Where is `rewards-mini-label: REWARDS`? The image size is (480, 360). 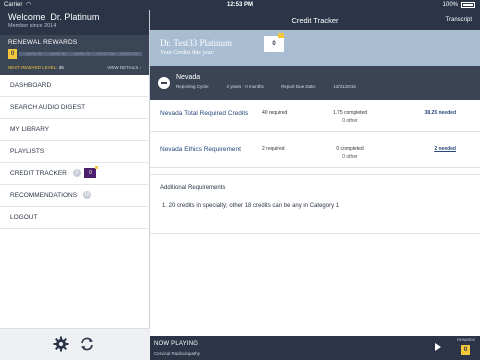 rewards-mini-label: REWARDS is located at coordinates (466, 340).